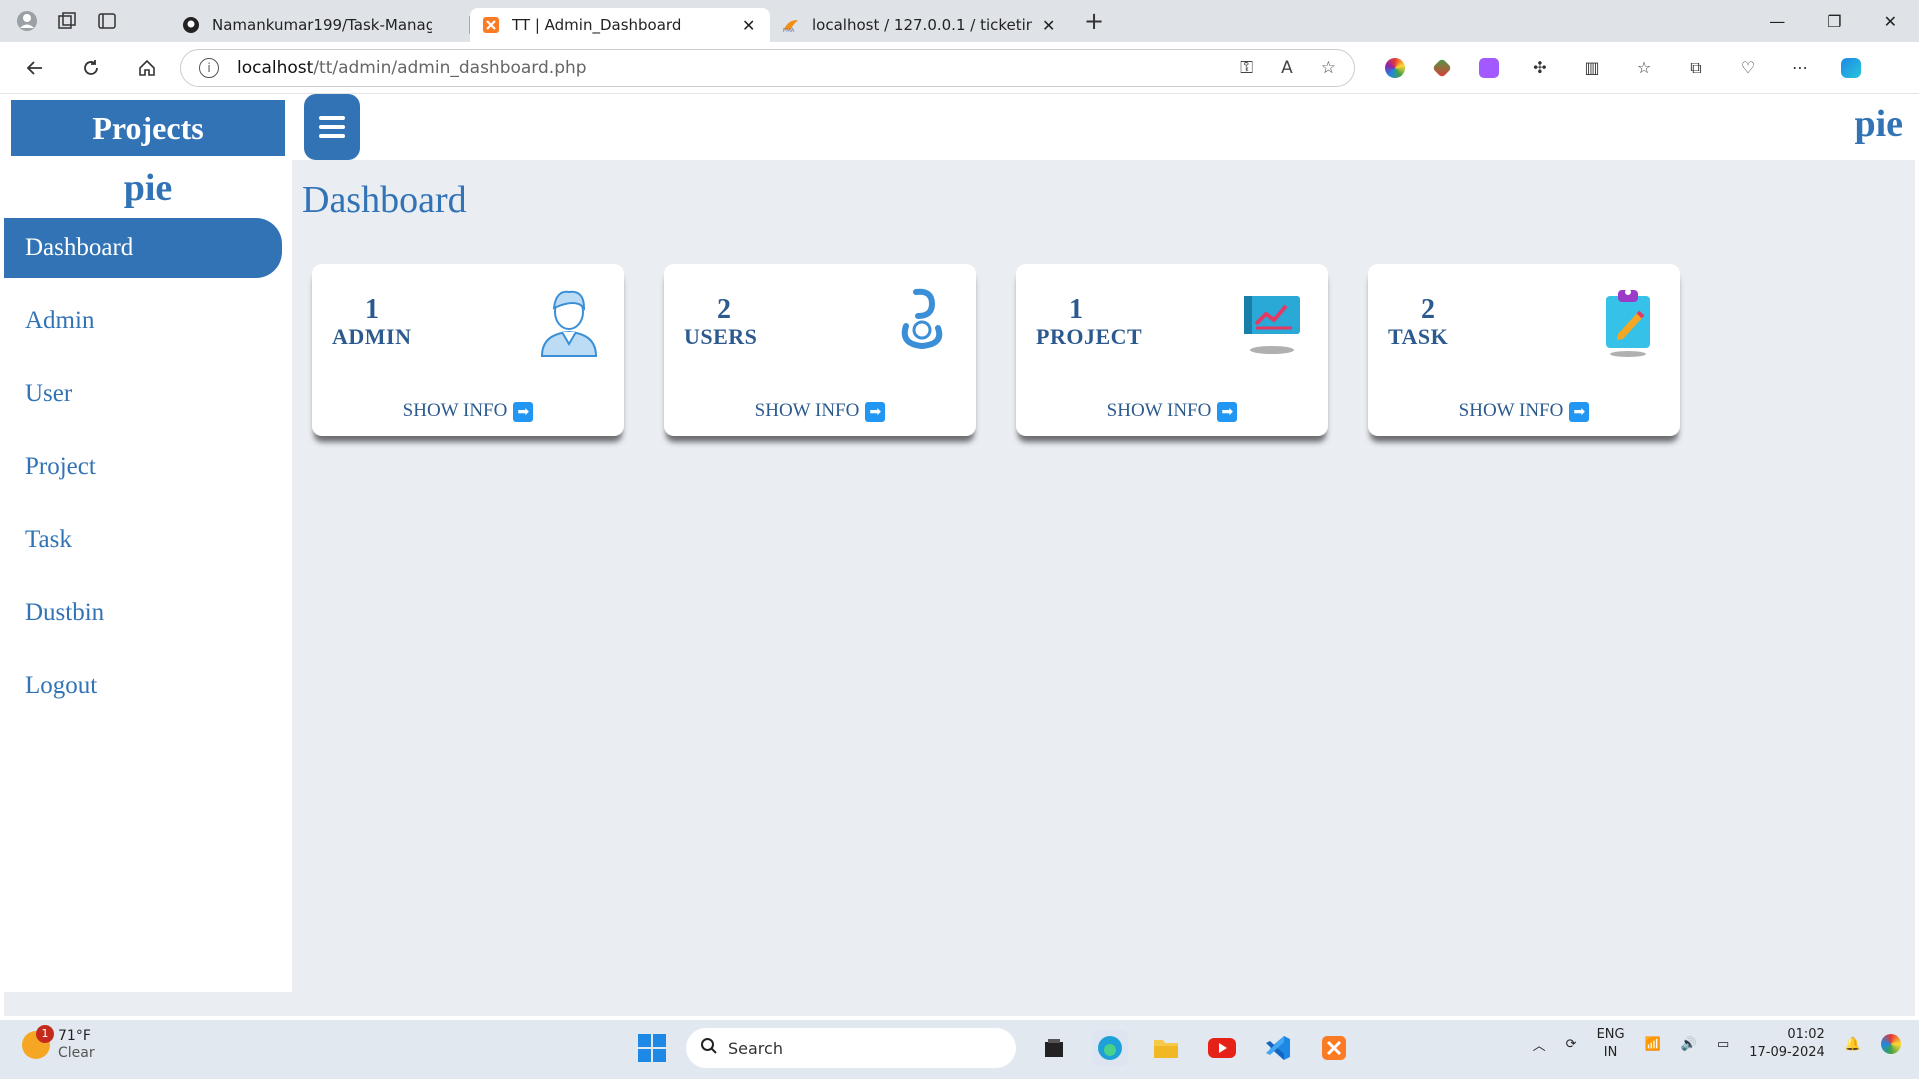 This screenshot has width=1919, height=1079. What do you see at coordinates (569, 321) in the screenshot?
I see `admin-user-icon` at bounding box center [569, 321].